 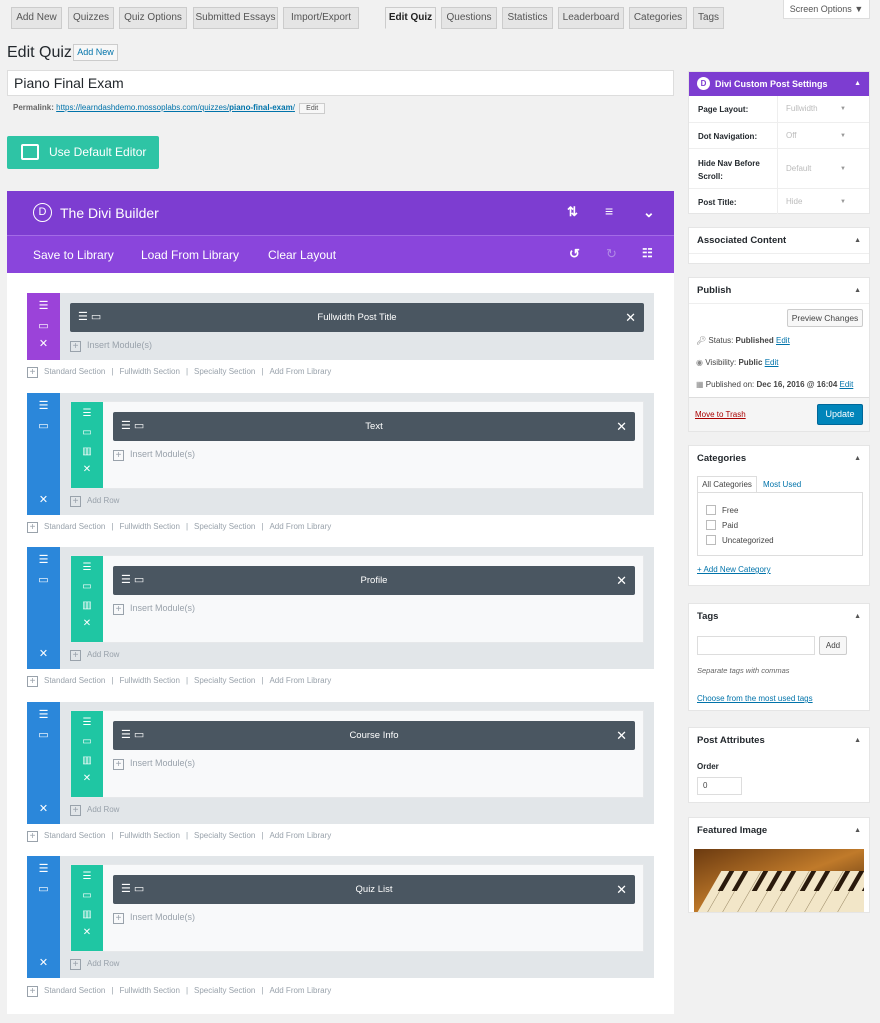 What do you see at coordinates (779, 880) in the screenshot?
I see `featured-image` at bounding box center [779, 880].